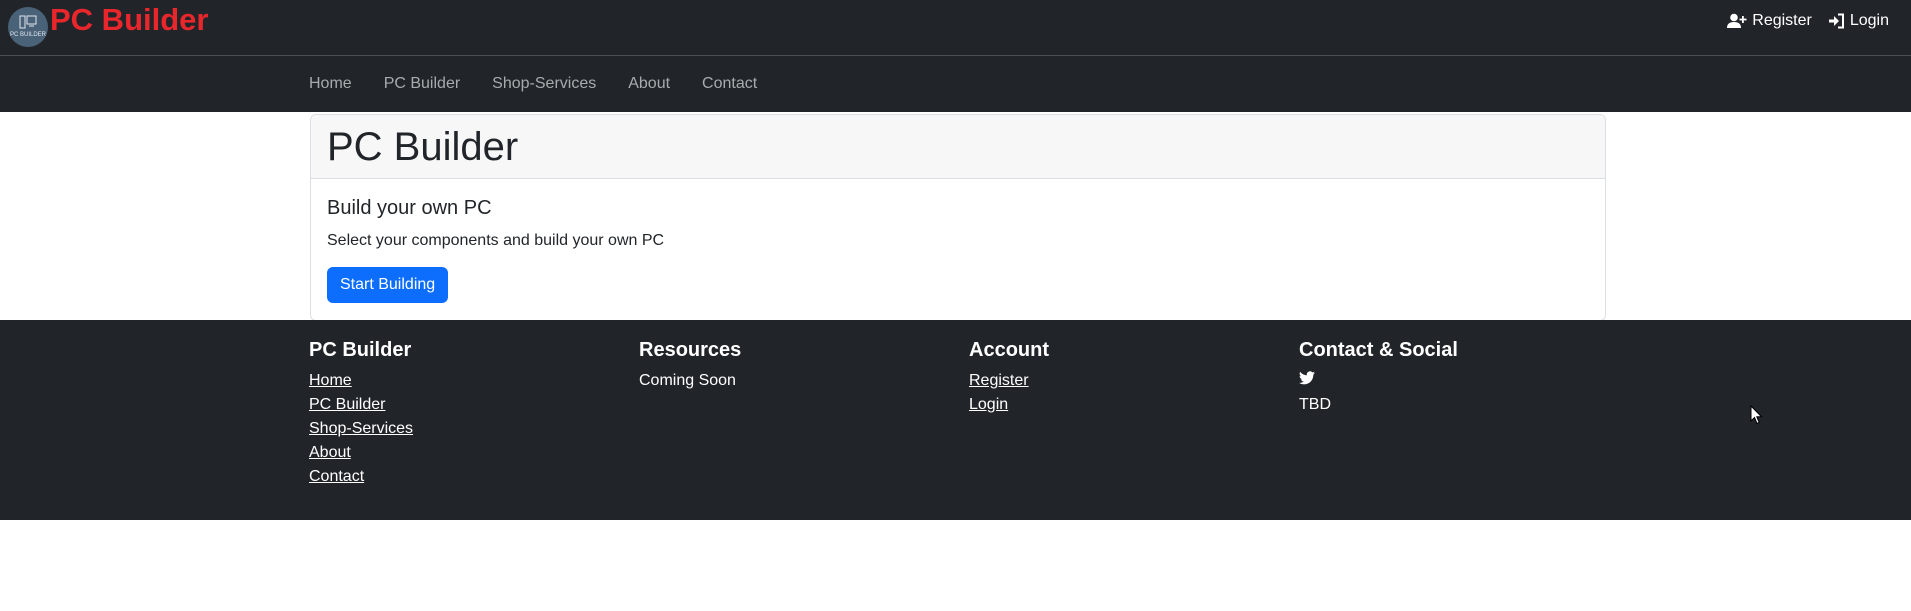 Image resolution: width=1911 pixels, height=611 pixels. I want to click on nav-item-about: About, so click(649, 84).